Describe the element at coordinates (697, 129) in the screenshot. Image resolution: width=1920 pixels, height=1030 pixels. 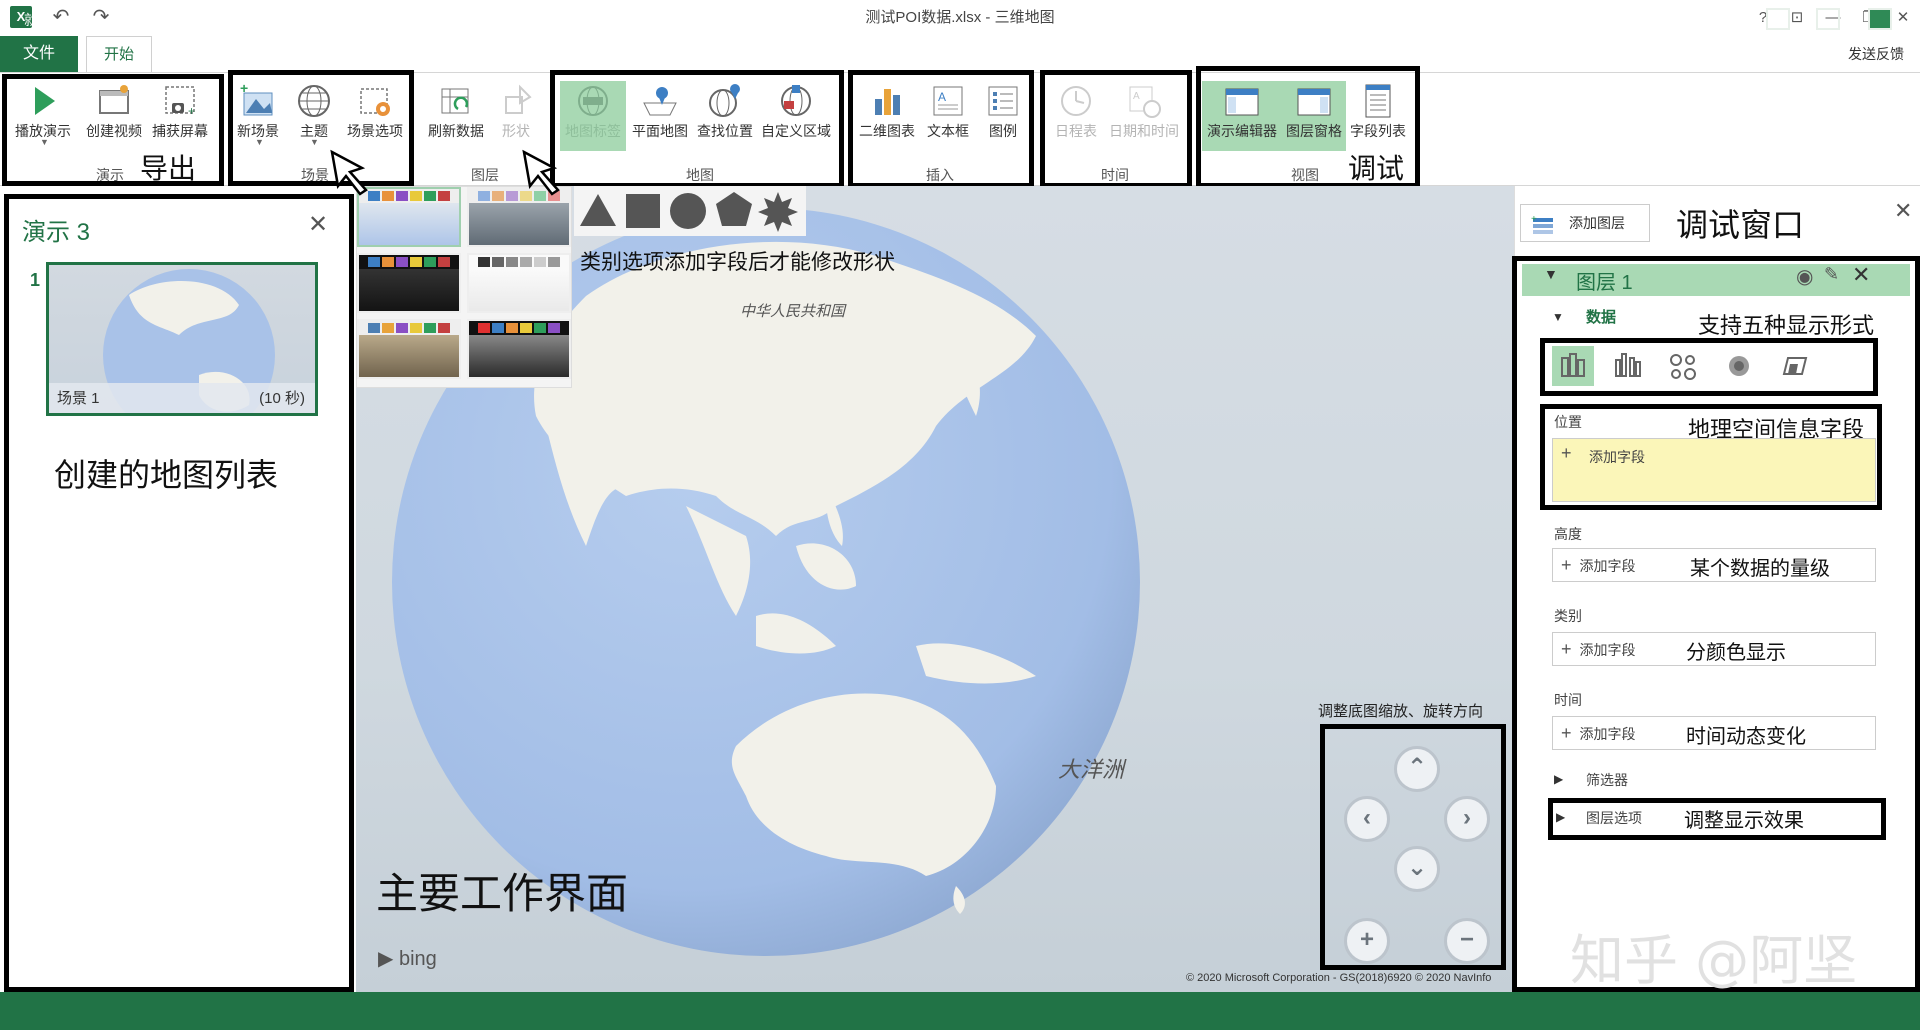
I see `annotation-box-map` at that location.